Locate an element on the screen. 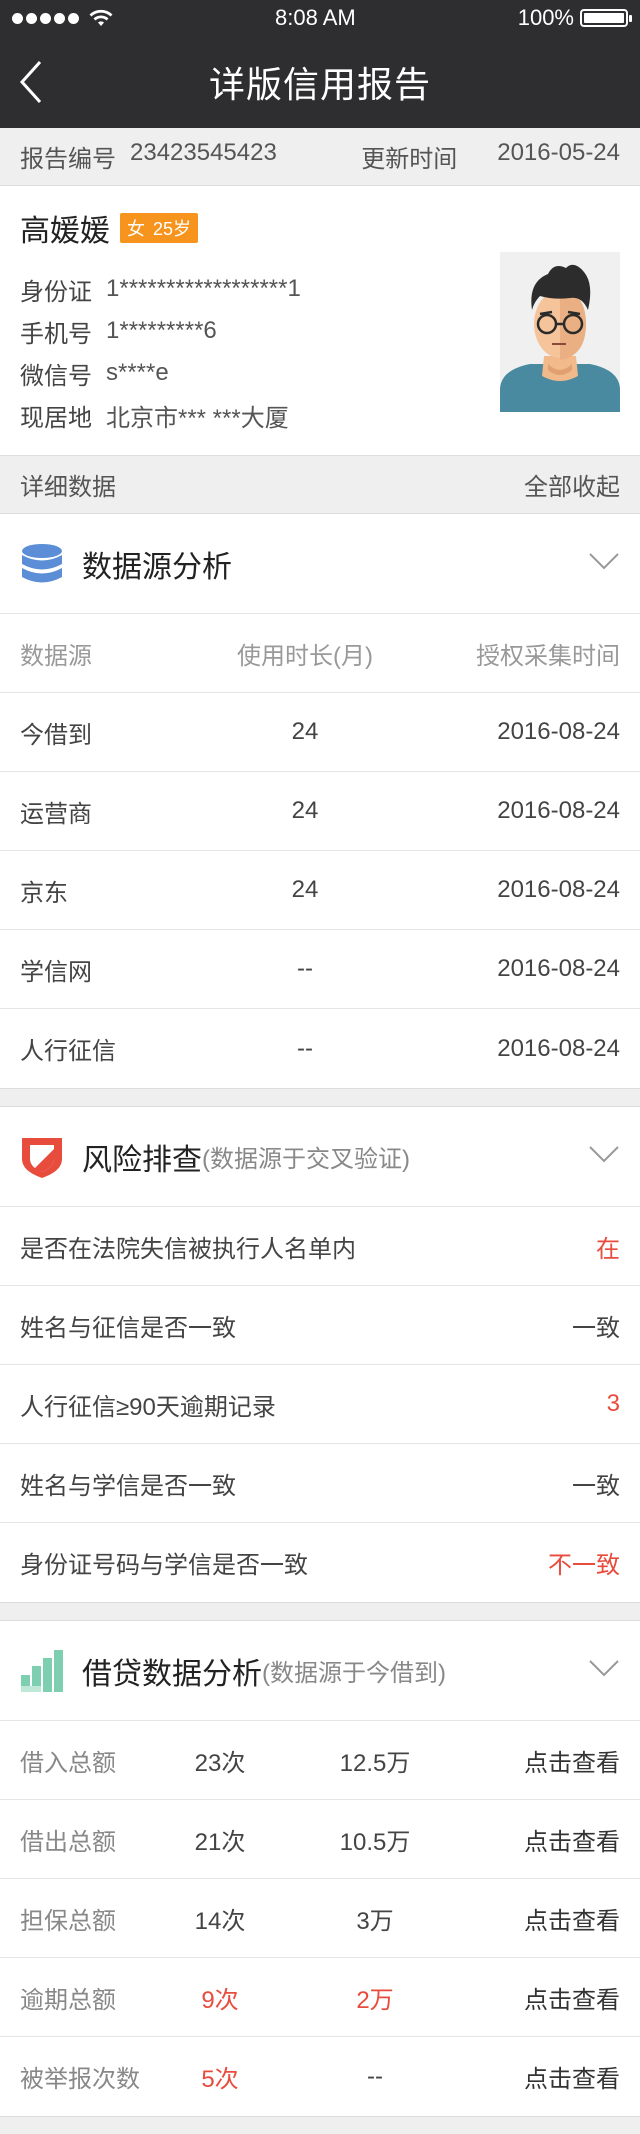 This screenshot has height=2134, width=640. bar-chart-icon is located at coordinates (42, 1670).